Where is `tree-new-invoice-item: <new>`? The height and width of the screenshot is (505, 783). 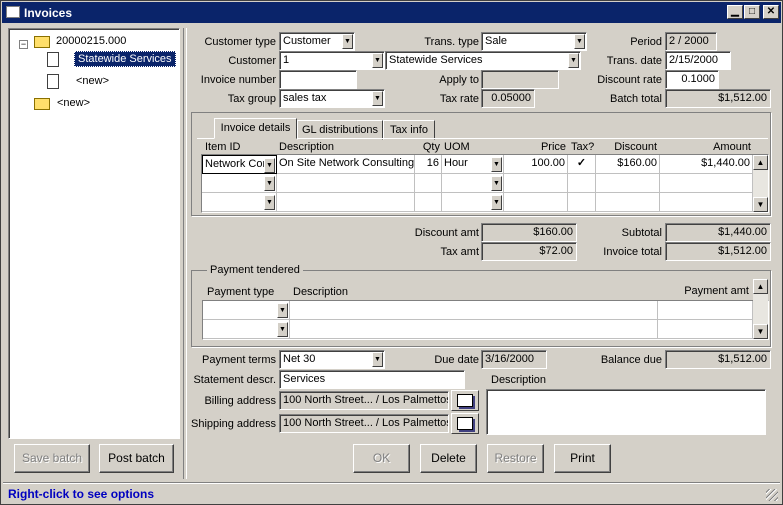
tree-new-invoice-item: <new> is located at coordinates (92, 81).